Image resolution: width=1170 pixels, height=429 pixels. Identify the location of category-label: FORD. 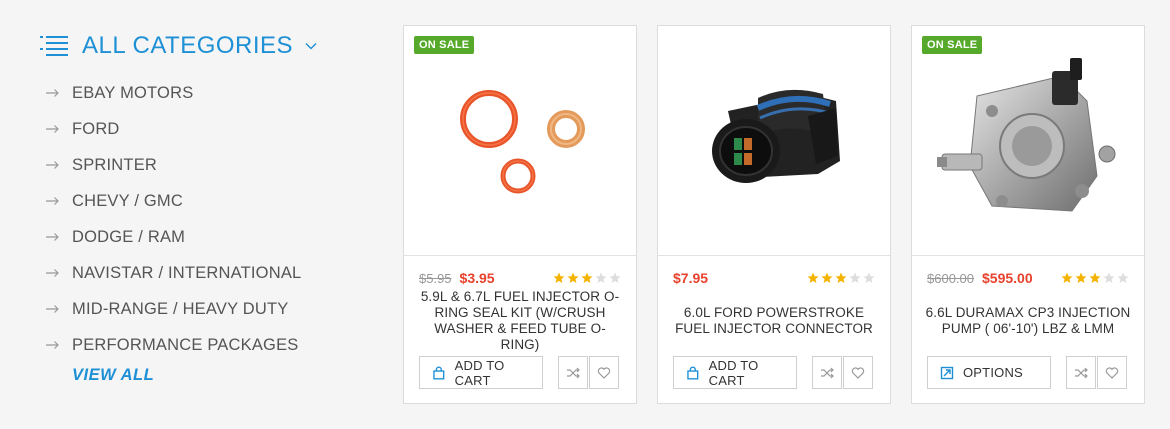
(96, 128).